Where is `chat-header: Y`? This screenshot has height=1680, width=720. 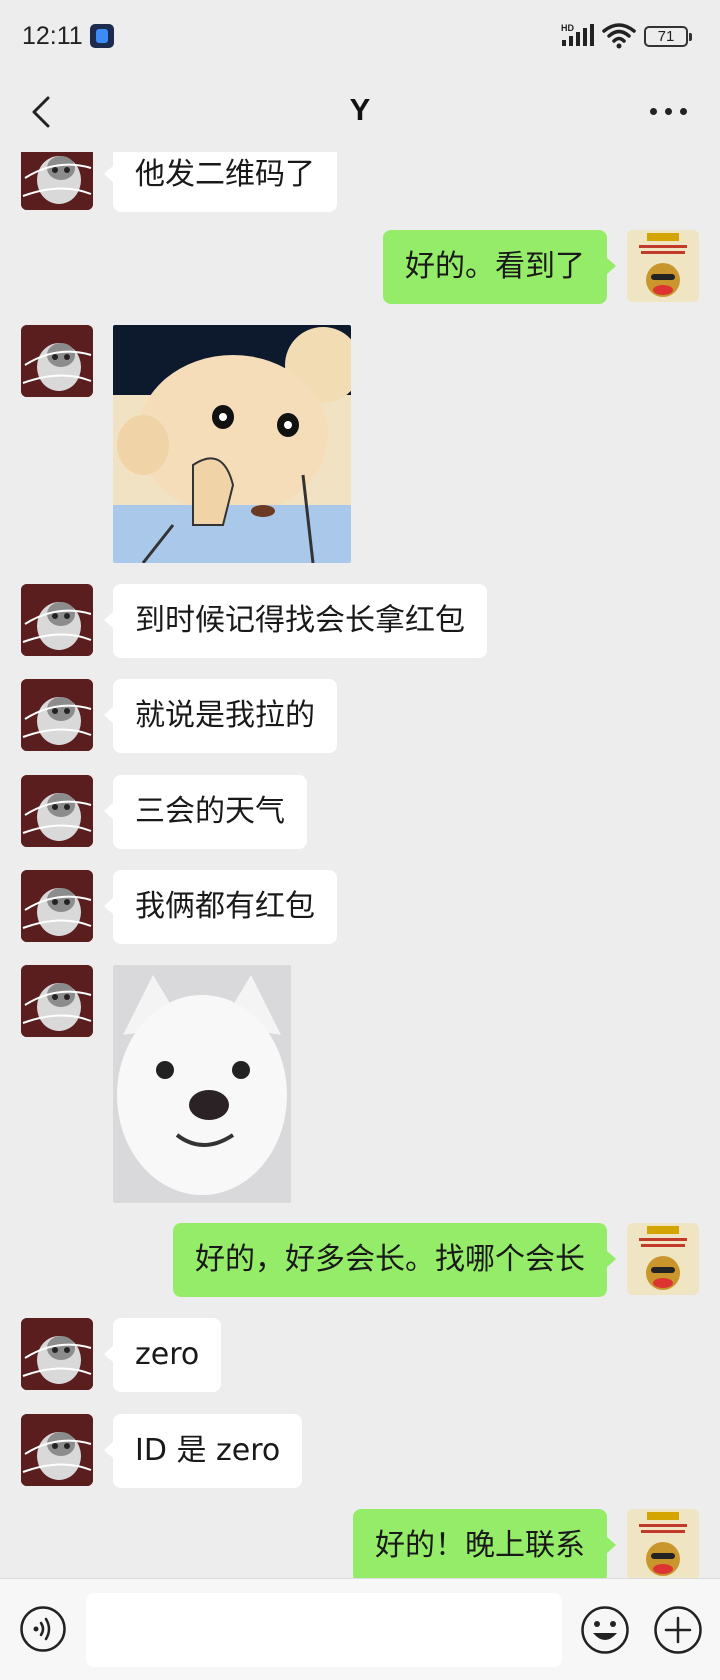 chat-header: Y is located at coordinates (360, 112).